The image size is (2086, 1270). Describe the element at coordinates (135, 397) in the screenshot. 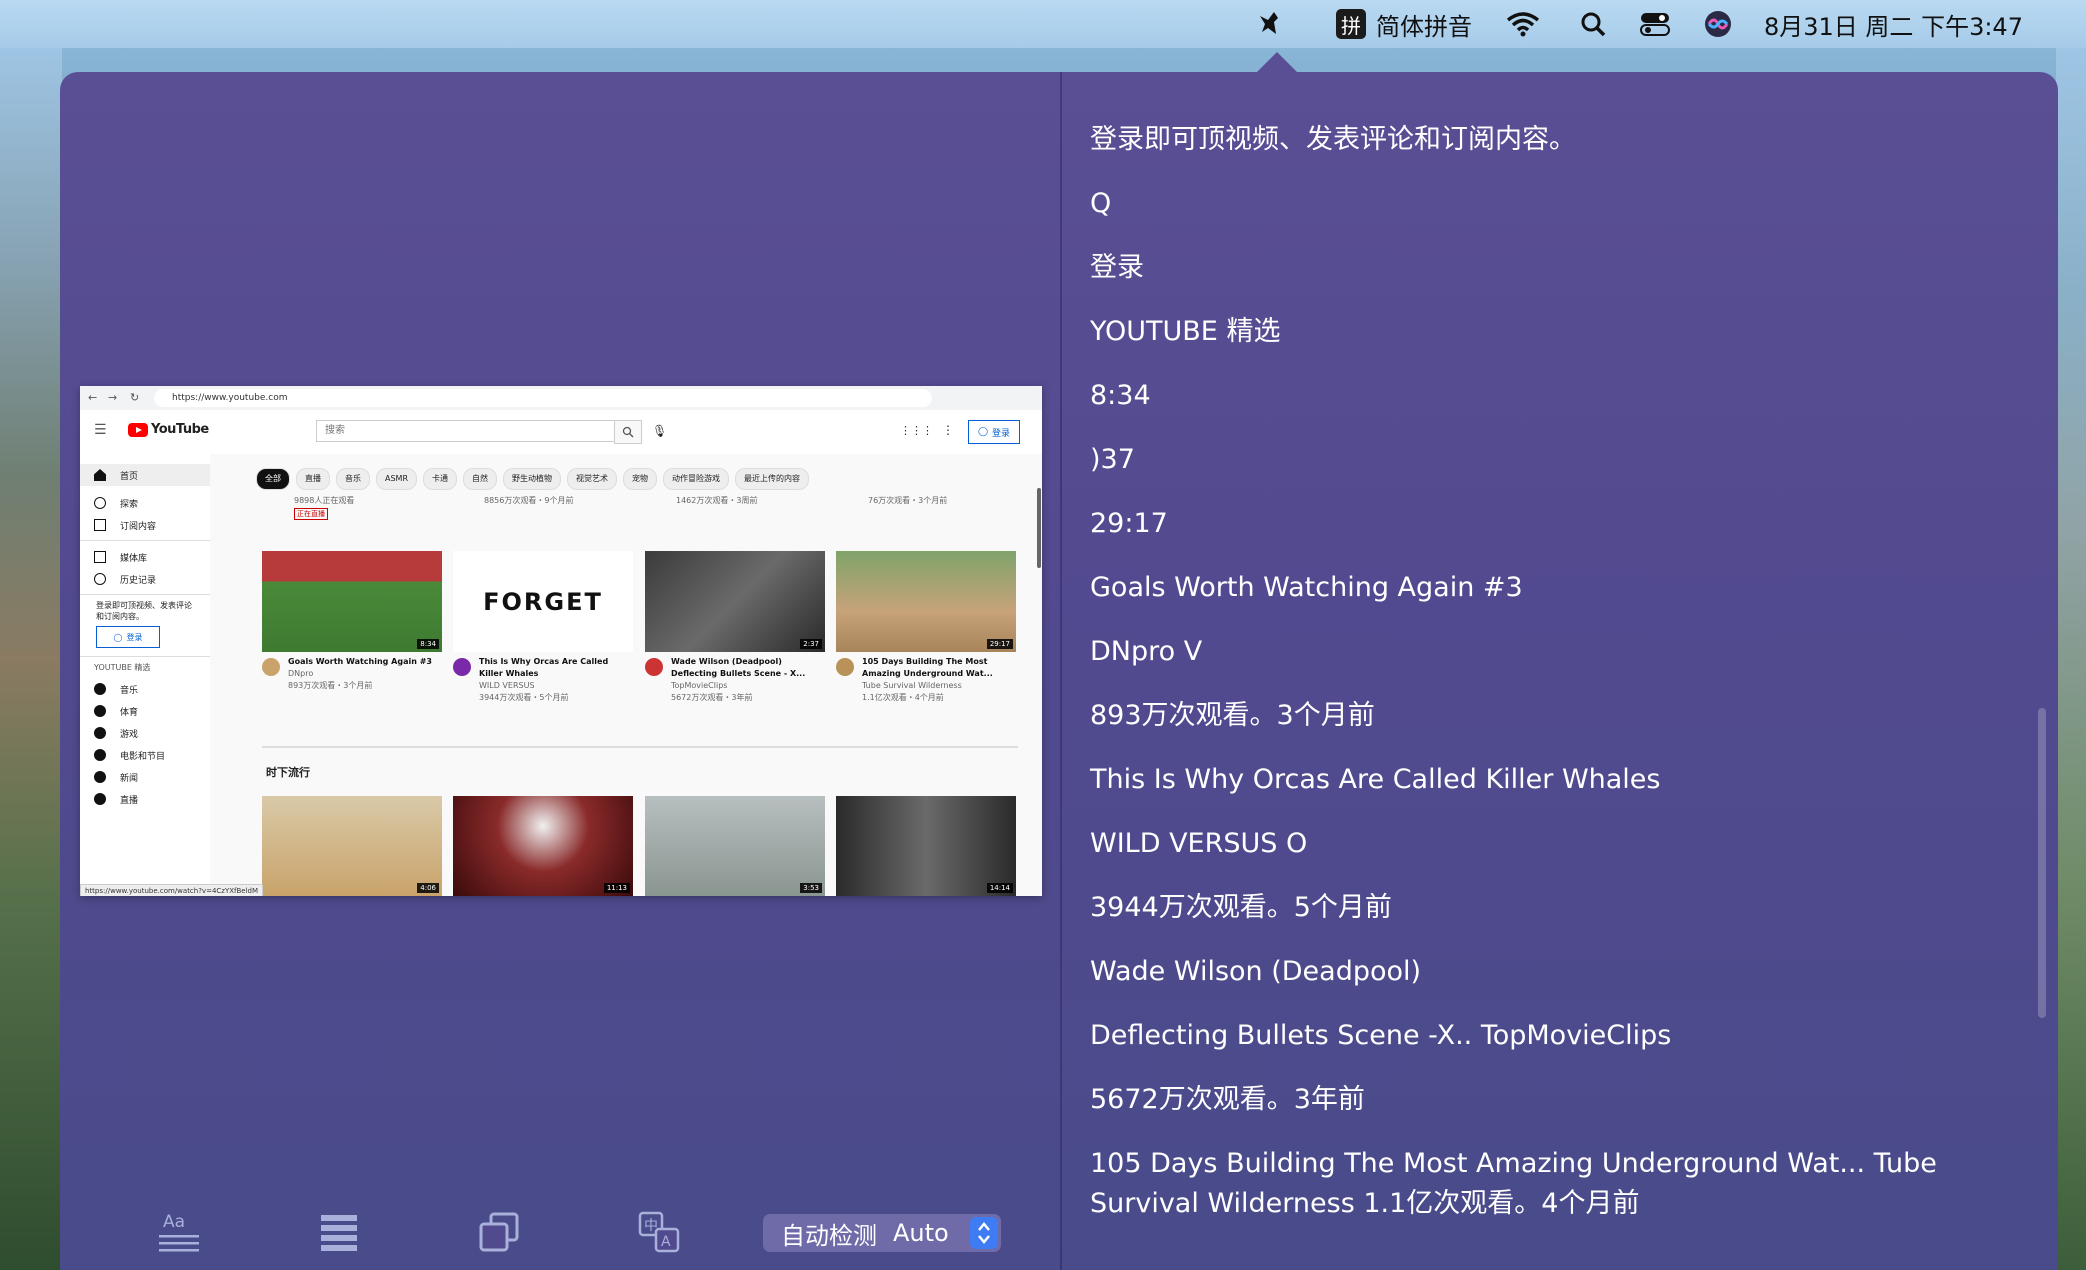

I see `reload-icon: ↻` at that location.